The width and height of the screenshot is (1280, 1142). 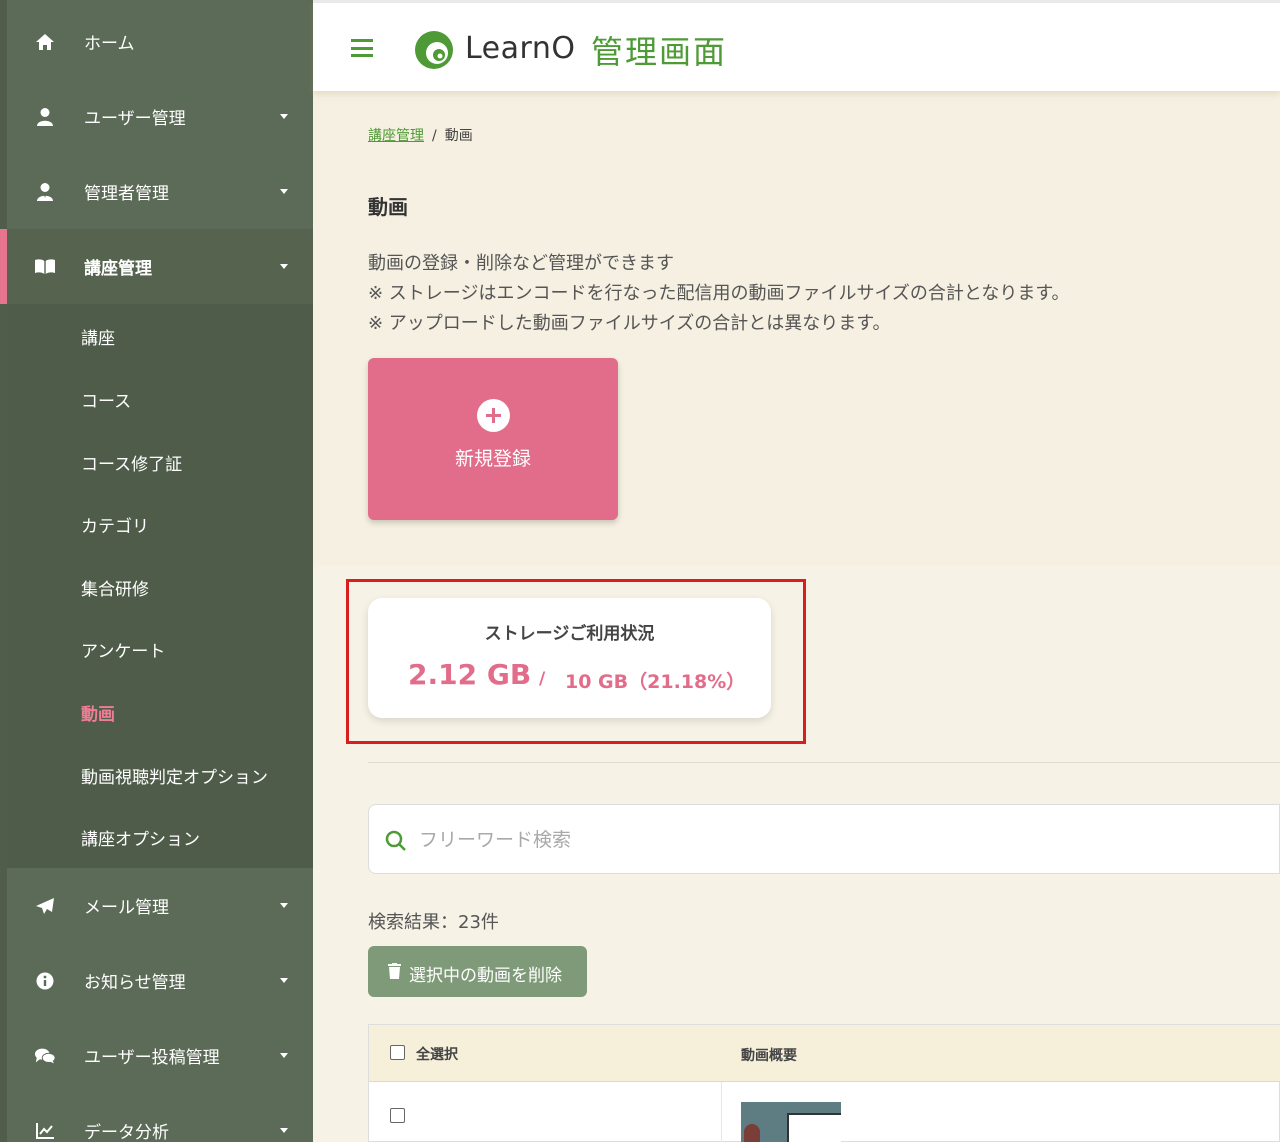 What do you see at coordinates (659, 52) in the screenshot?
I see `admin-title: 管理画面` at bounding box center [659, 52].